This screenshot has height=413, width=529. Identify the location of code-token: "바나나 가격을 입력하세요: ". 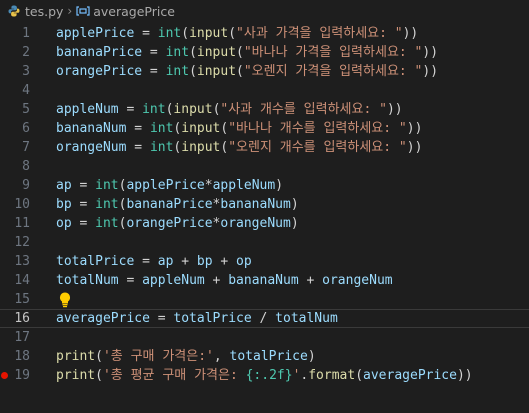
(333, 52).